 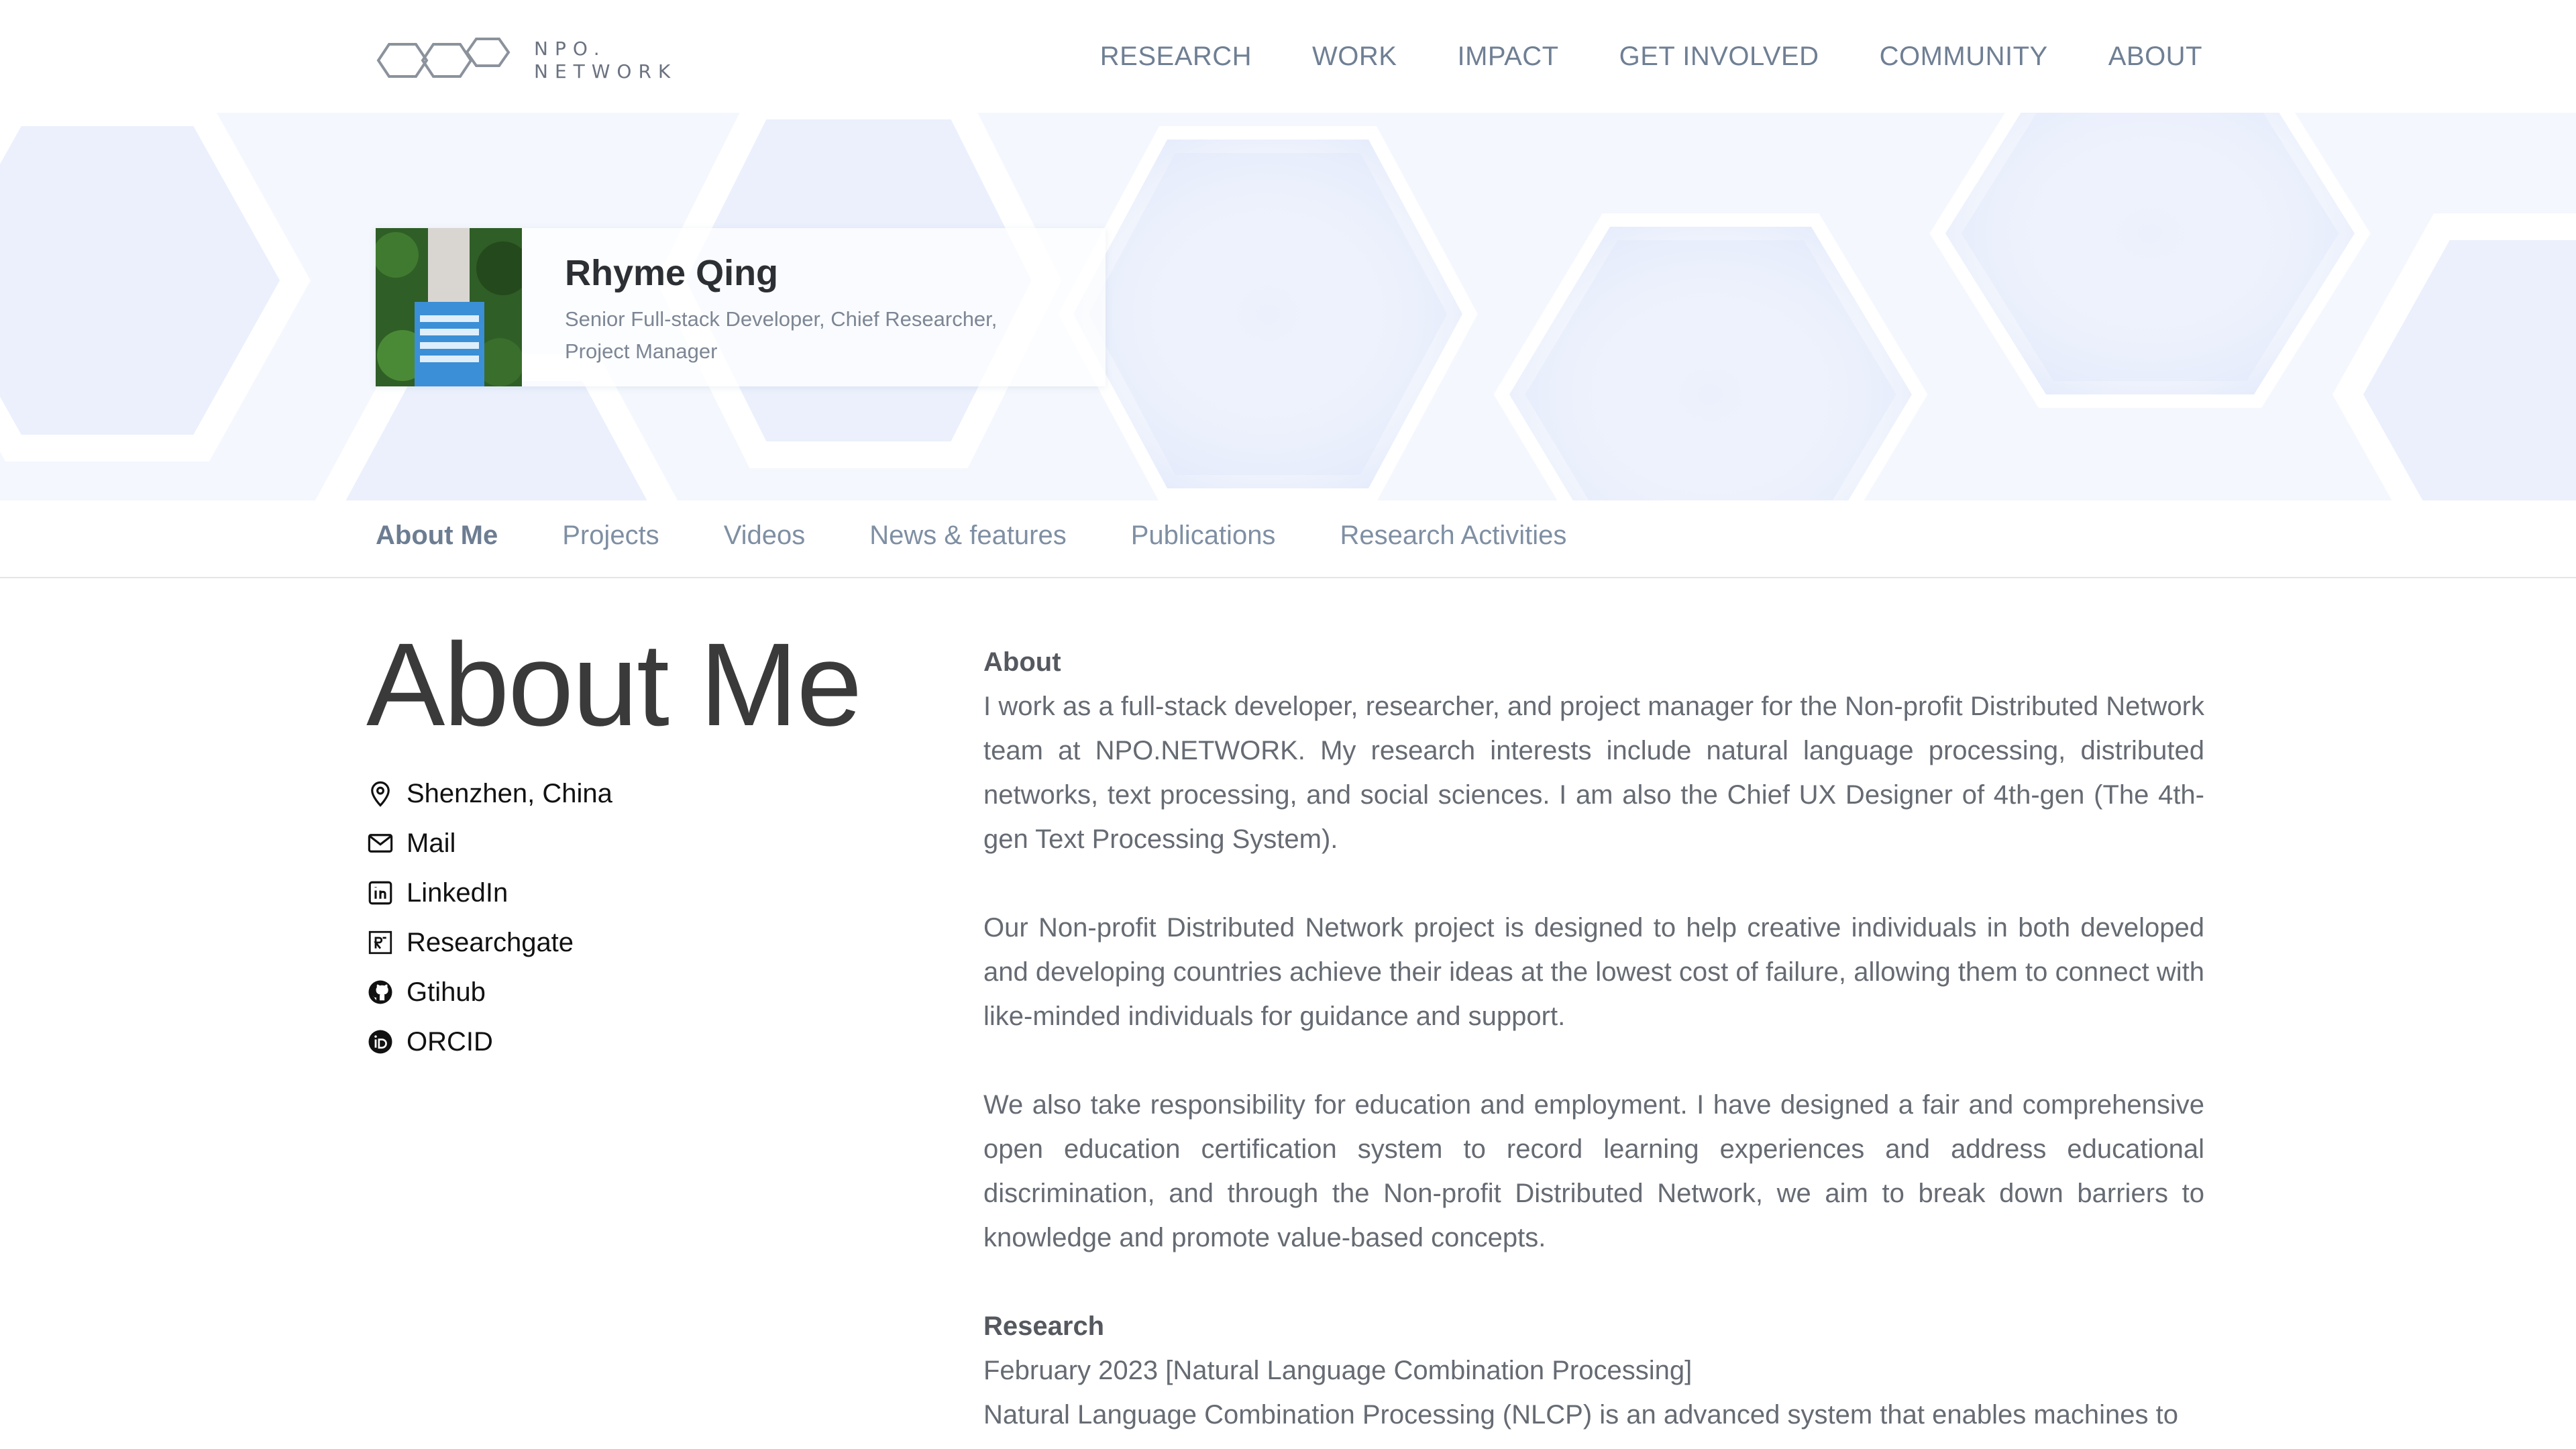 I want to click on profile-name: Rhyme Qing, so click(x=672, y=273).